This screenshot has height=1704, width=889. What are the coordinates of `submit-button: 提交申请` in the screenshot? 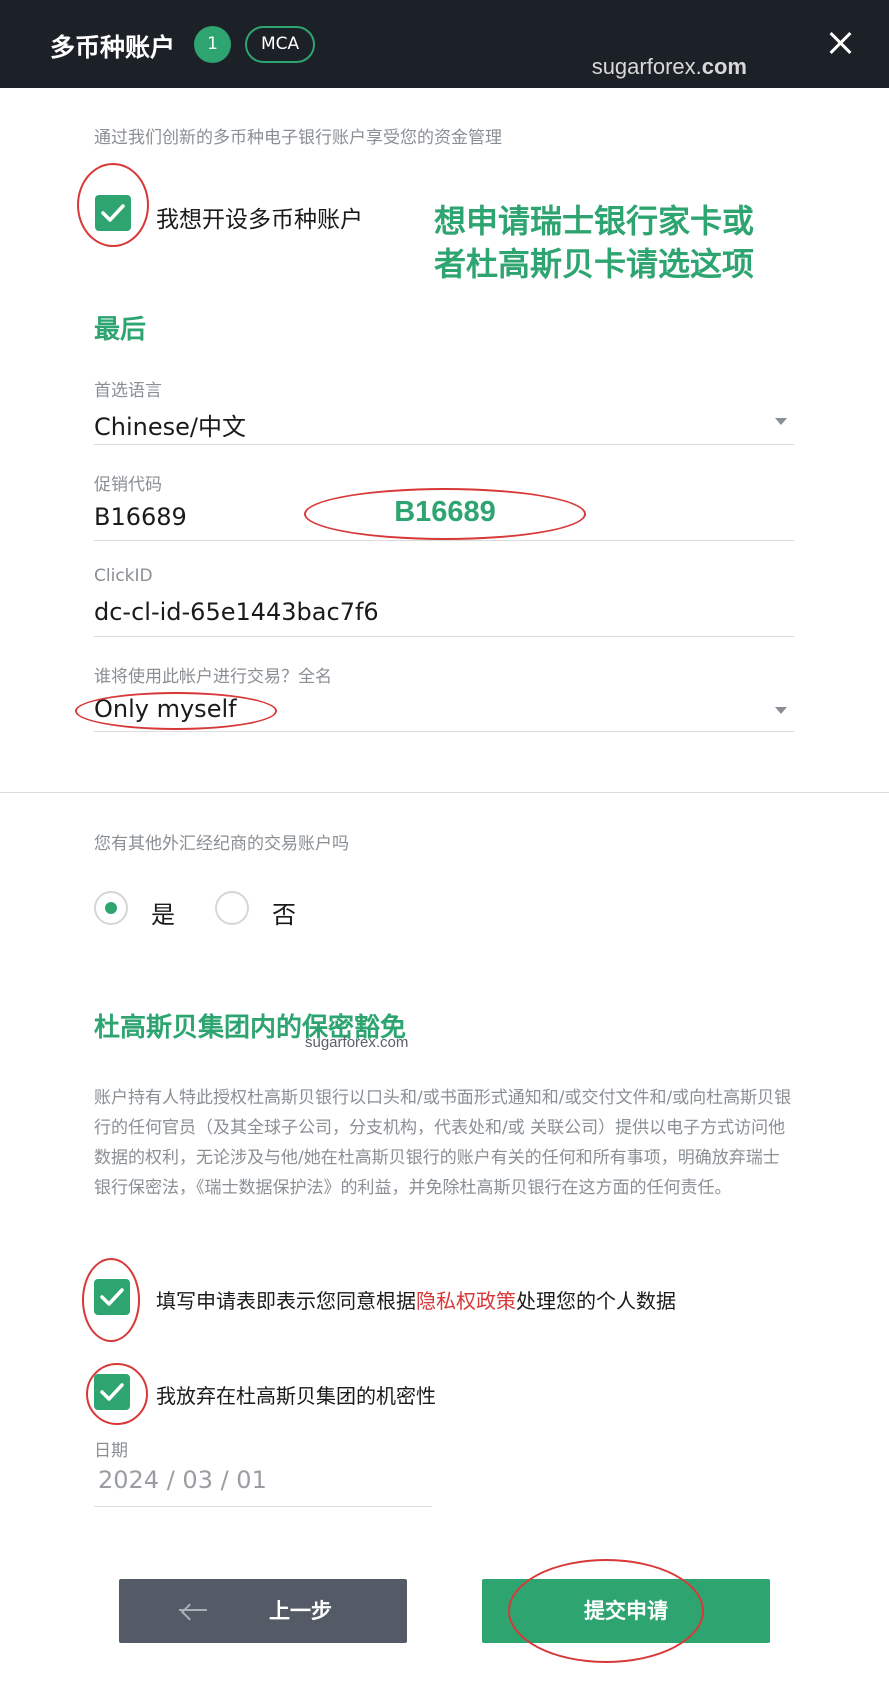 It's located at (626, 1611).